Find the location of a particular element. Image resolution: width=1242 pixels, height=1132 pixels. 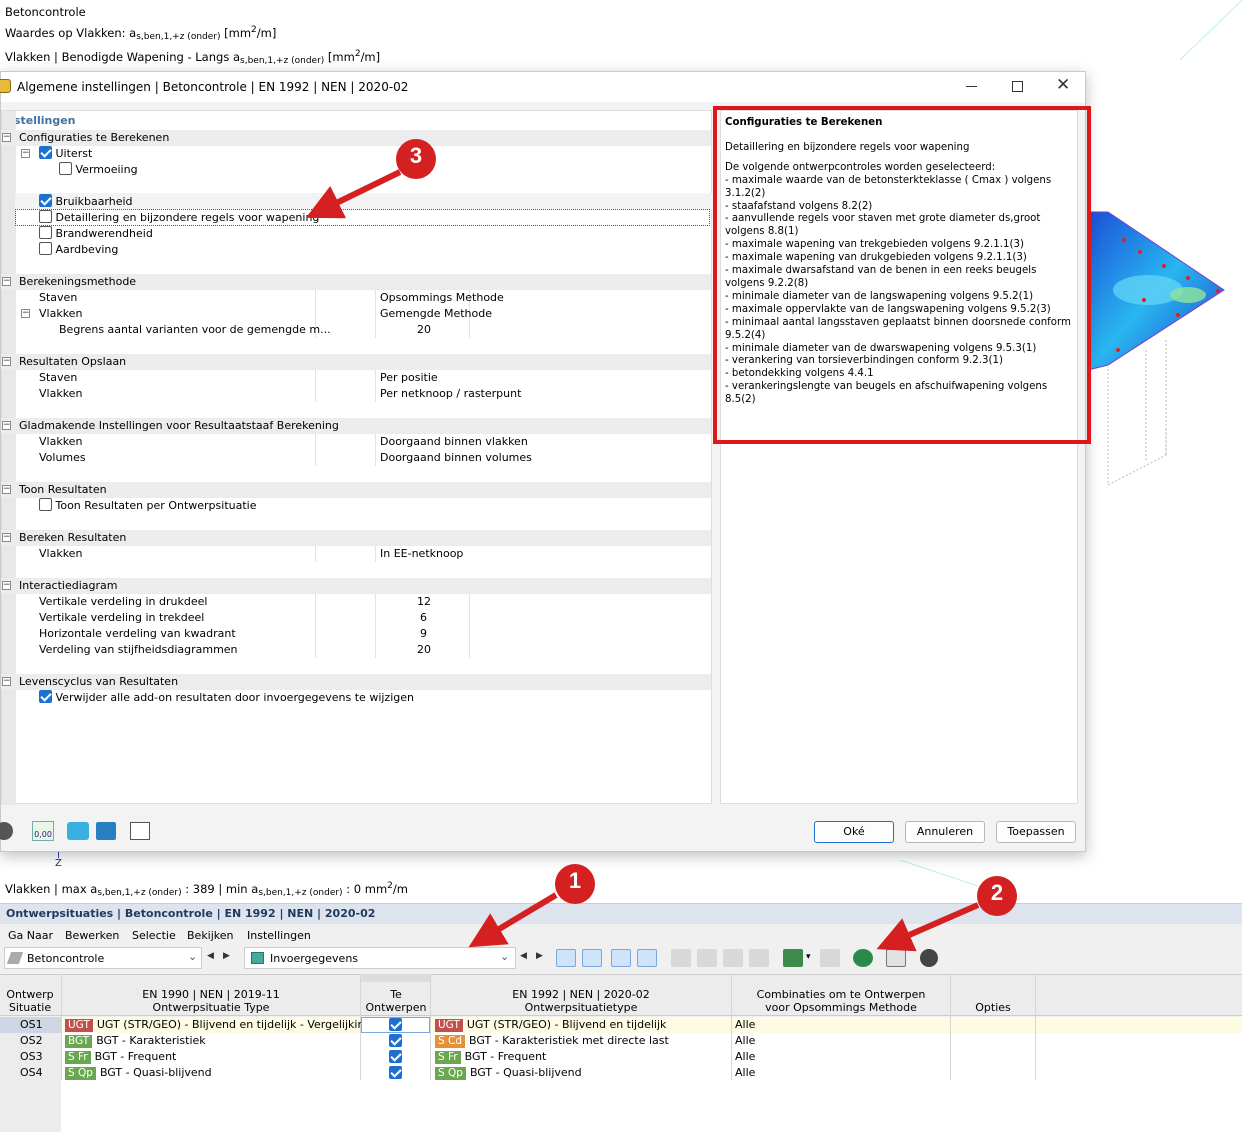

callout-2-label: 2 is located at coordinates (997, 892).